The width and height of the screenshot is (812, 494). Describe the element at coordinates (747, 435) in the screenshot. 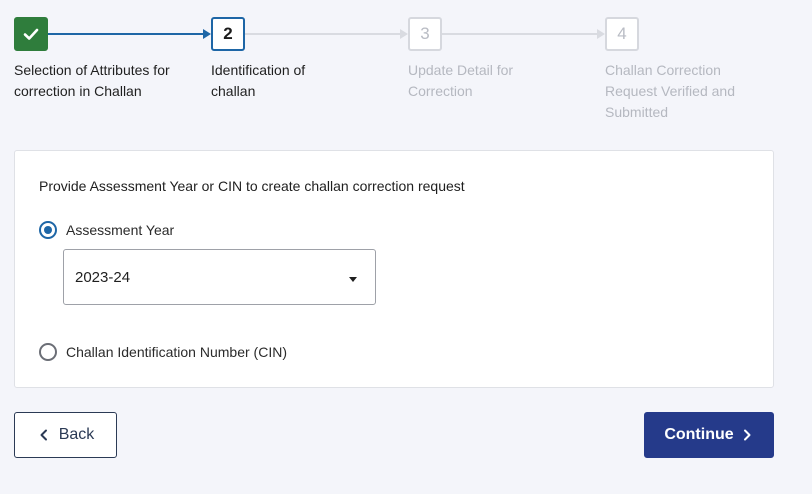

I see `chevron-right-icon` at that location.